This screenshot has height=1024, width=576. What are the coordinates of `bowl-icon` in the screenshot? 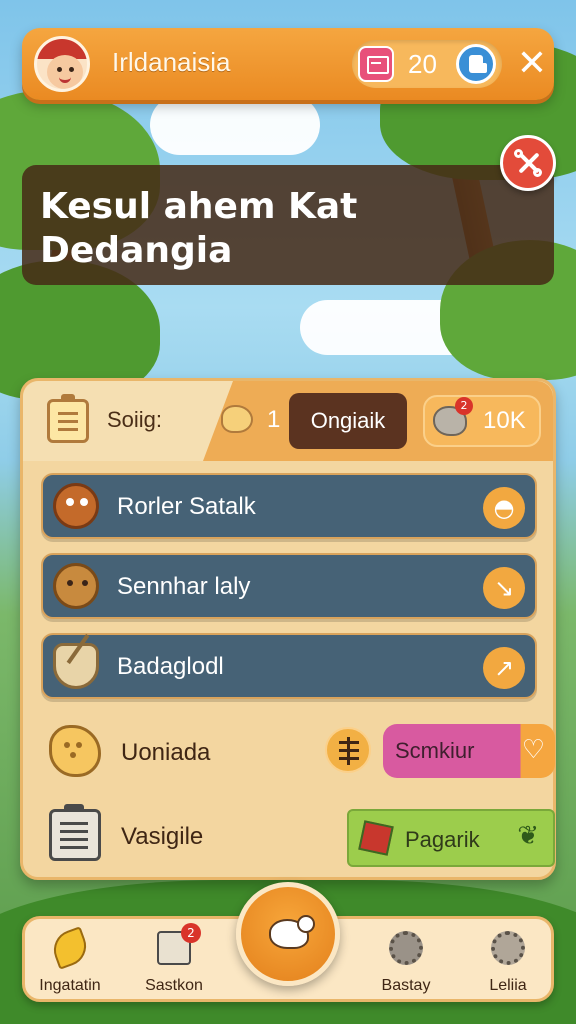 It's located at (76, 666).